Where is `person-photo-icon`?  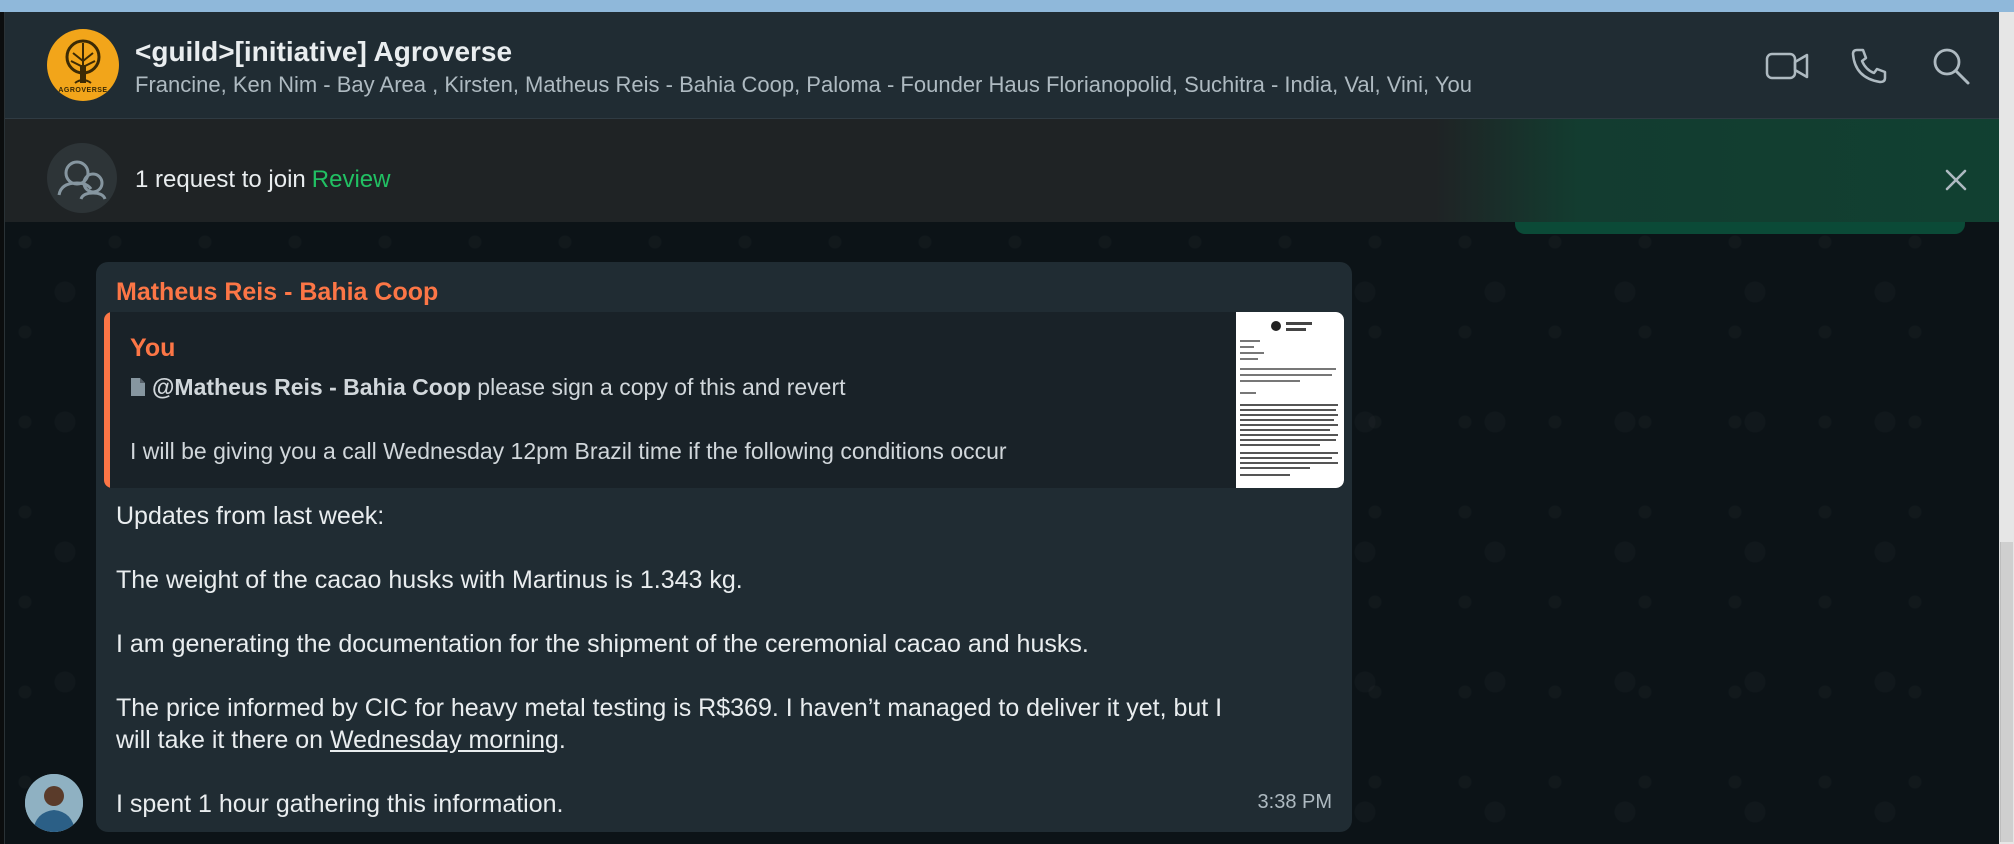
person-photo-icon is located at coordinates (54, 803).